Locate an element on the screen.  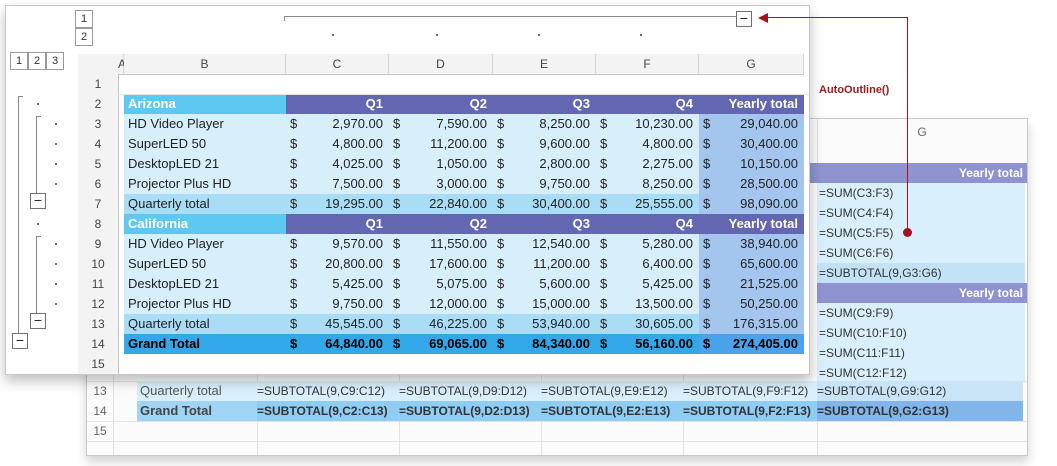
value-cell: $17,600.00 is located at coordinates (441, 264).